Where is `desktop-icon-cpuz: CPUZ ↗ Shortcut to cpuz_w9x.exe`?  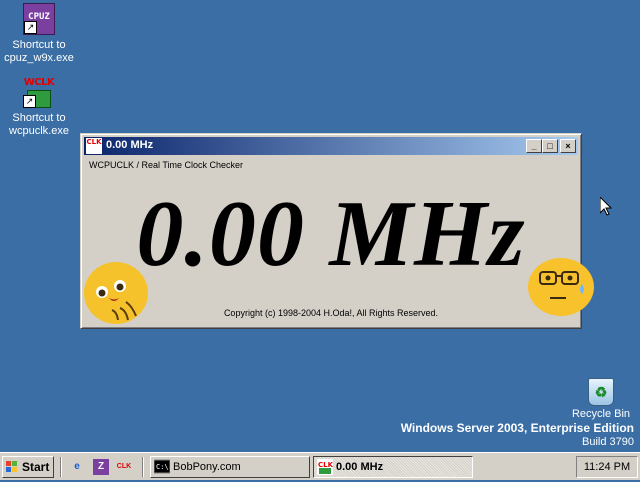
desktop-icon-cpuz: CPUZ ↗ Shortcut to cpuz_w9x.exe is located at coordinates (39, 34).